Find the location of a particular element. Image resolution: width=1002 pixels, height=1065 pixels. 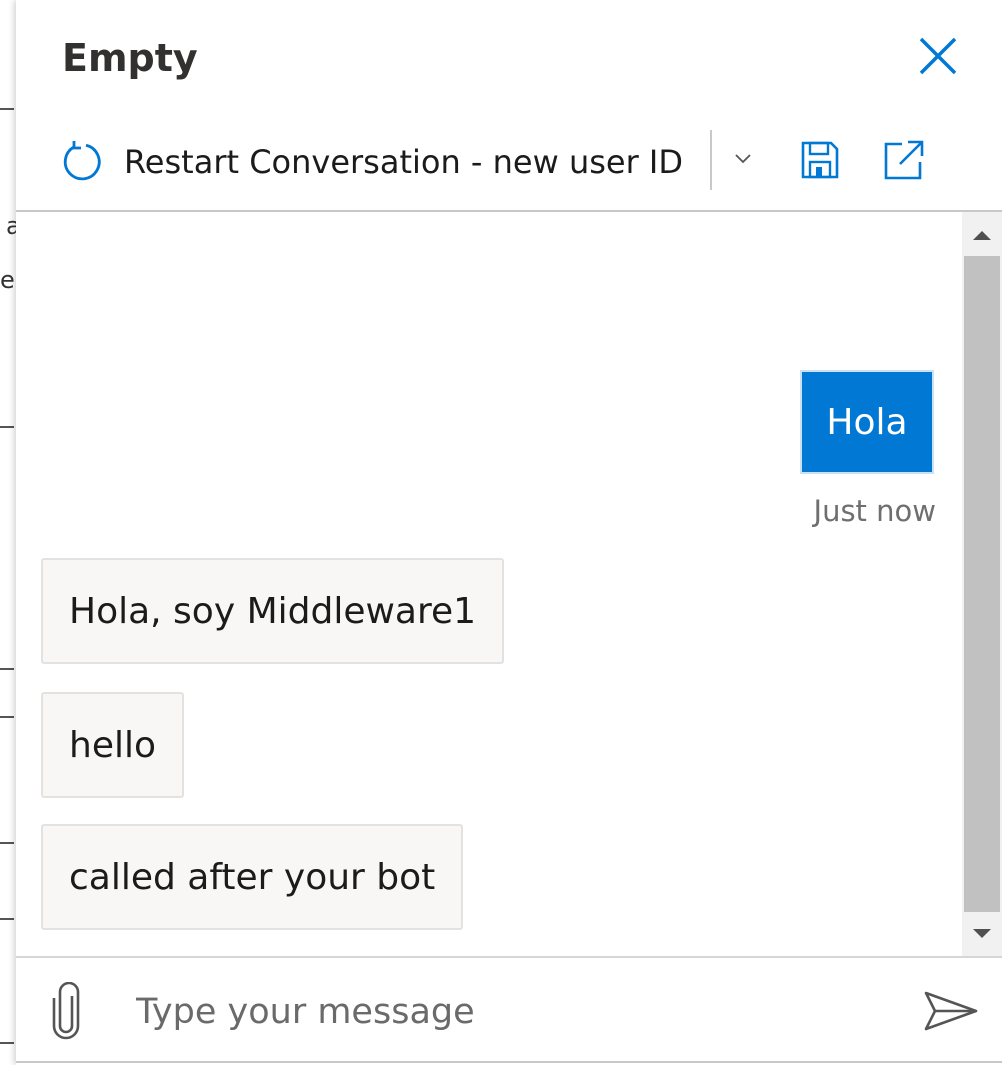

user-message-bubble: Hola is located at coordinates (867, 422).